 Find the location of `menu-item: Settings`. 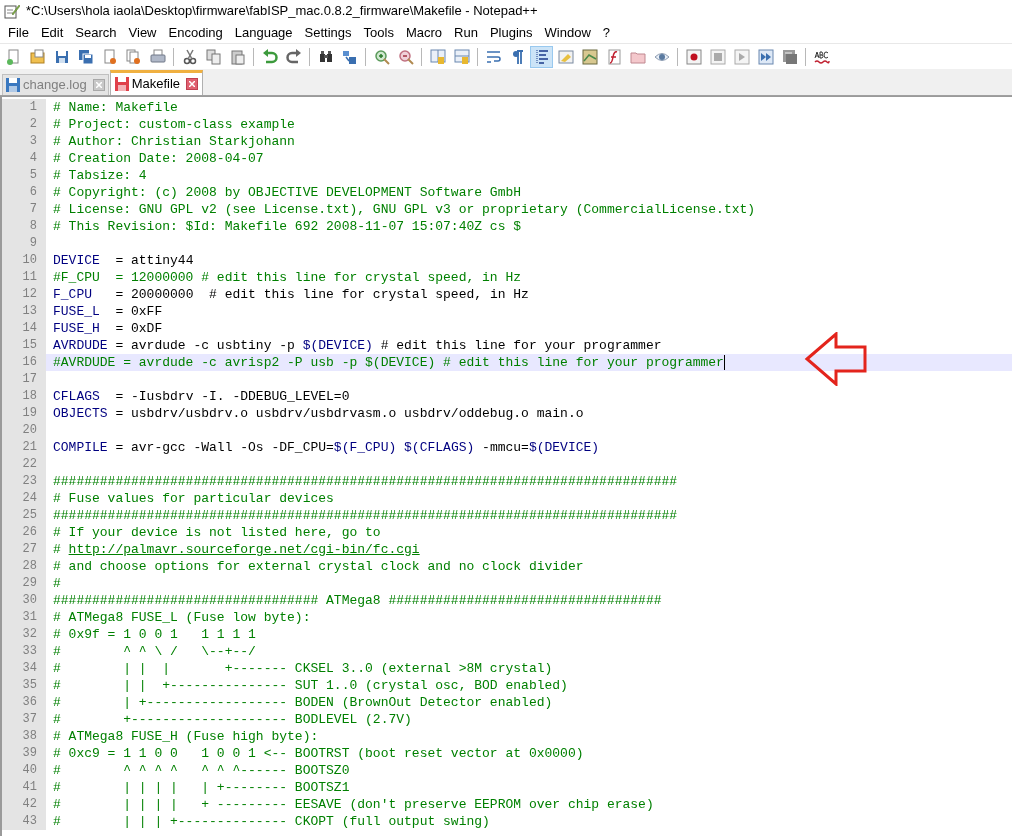

menu-item: Settings is located at coordinates (328, 32).